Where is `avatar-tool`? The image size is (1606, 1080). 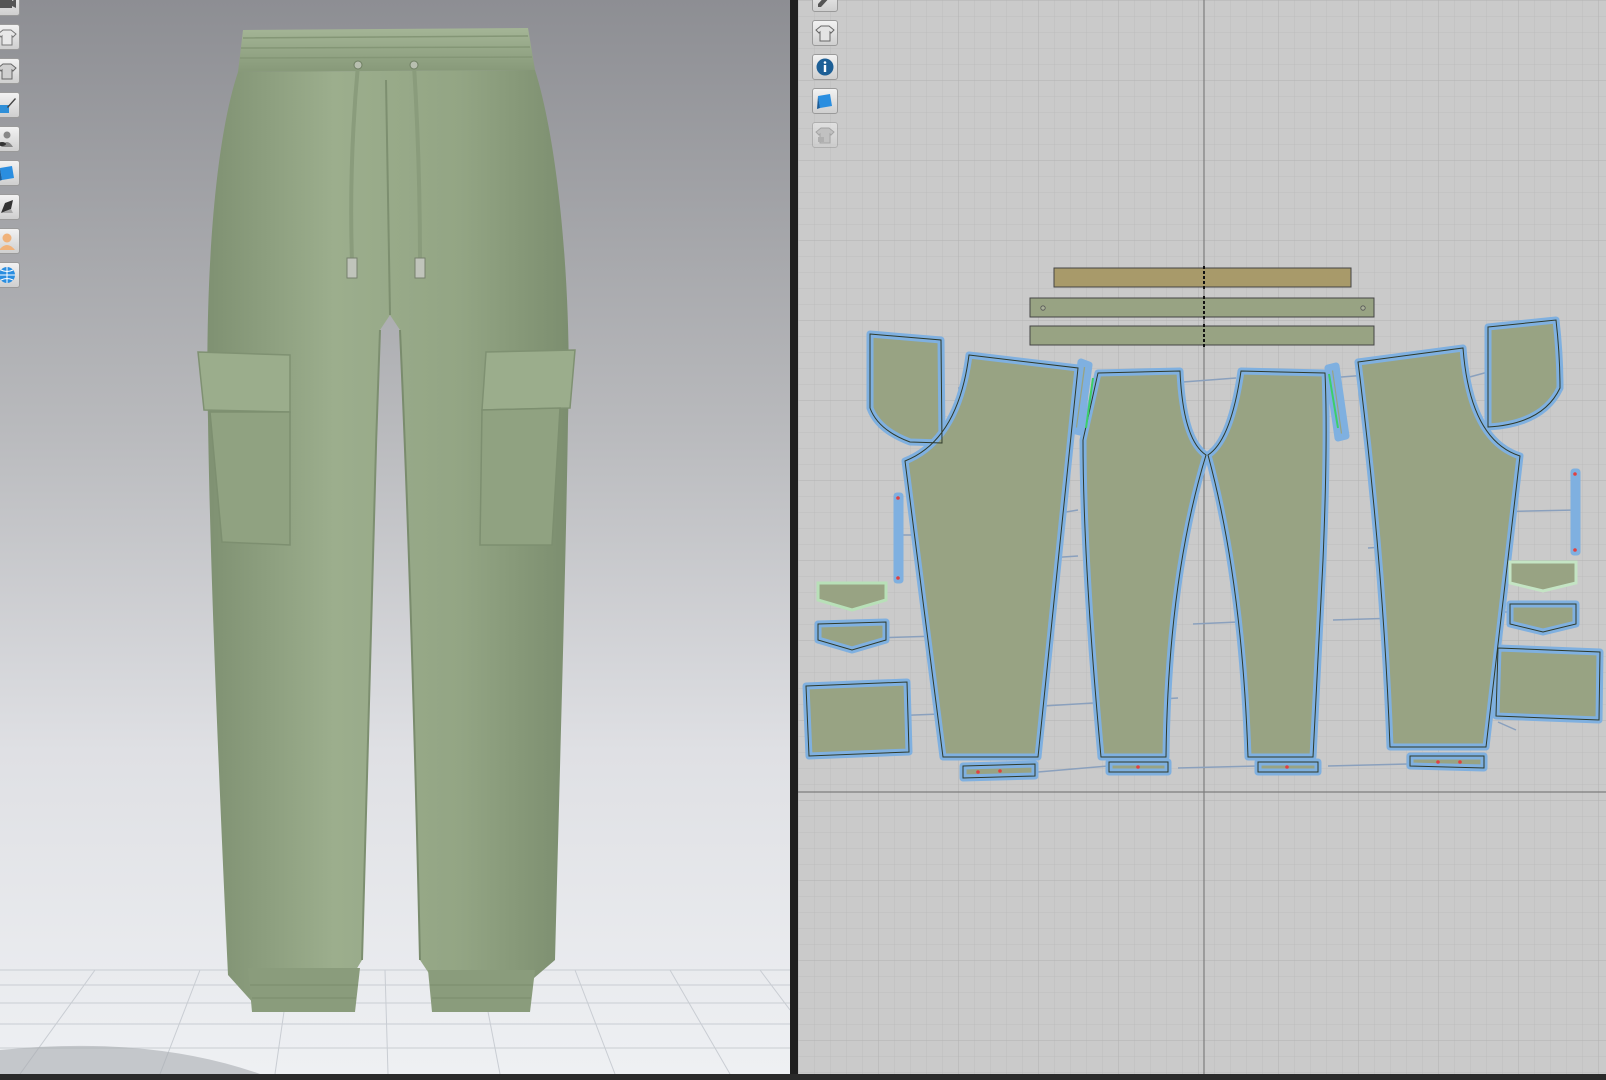 avatar-tool is located at coordinates (10, 241).